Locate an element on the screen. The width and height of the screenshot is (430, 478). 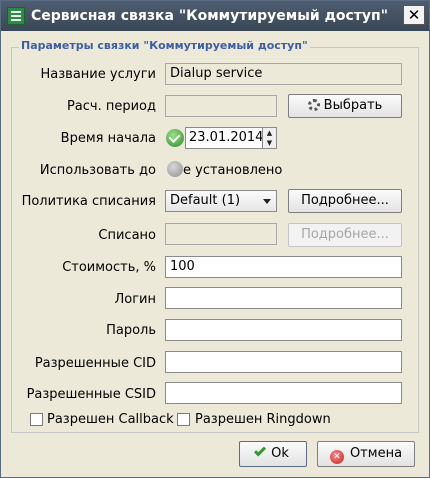
cost-input: 100 is located at coordinates (283, 267).